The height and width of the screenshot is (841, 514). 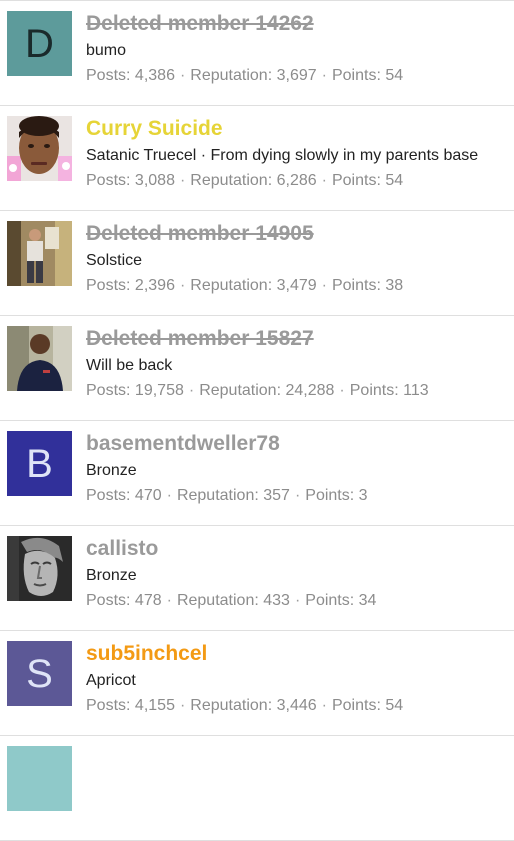 I want to click on member-username: Curry Suicide, so click(x=300, y=129).